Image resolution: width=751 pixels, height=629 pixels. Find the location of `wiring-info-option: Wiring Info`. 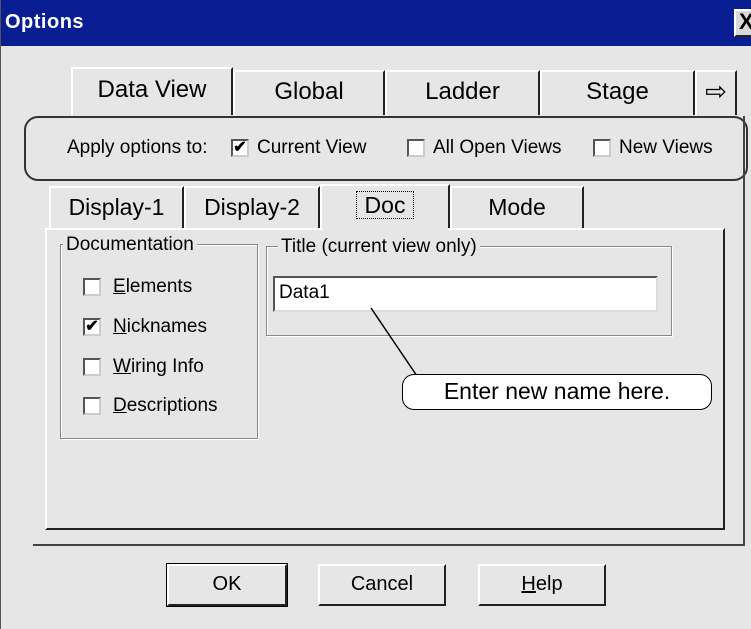

wiring-info-option: Wiring Info is located at coordinates (143, 367).